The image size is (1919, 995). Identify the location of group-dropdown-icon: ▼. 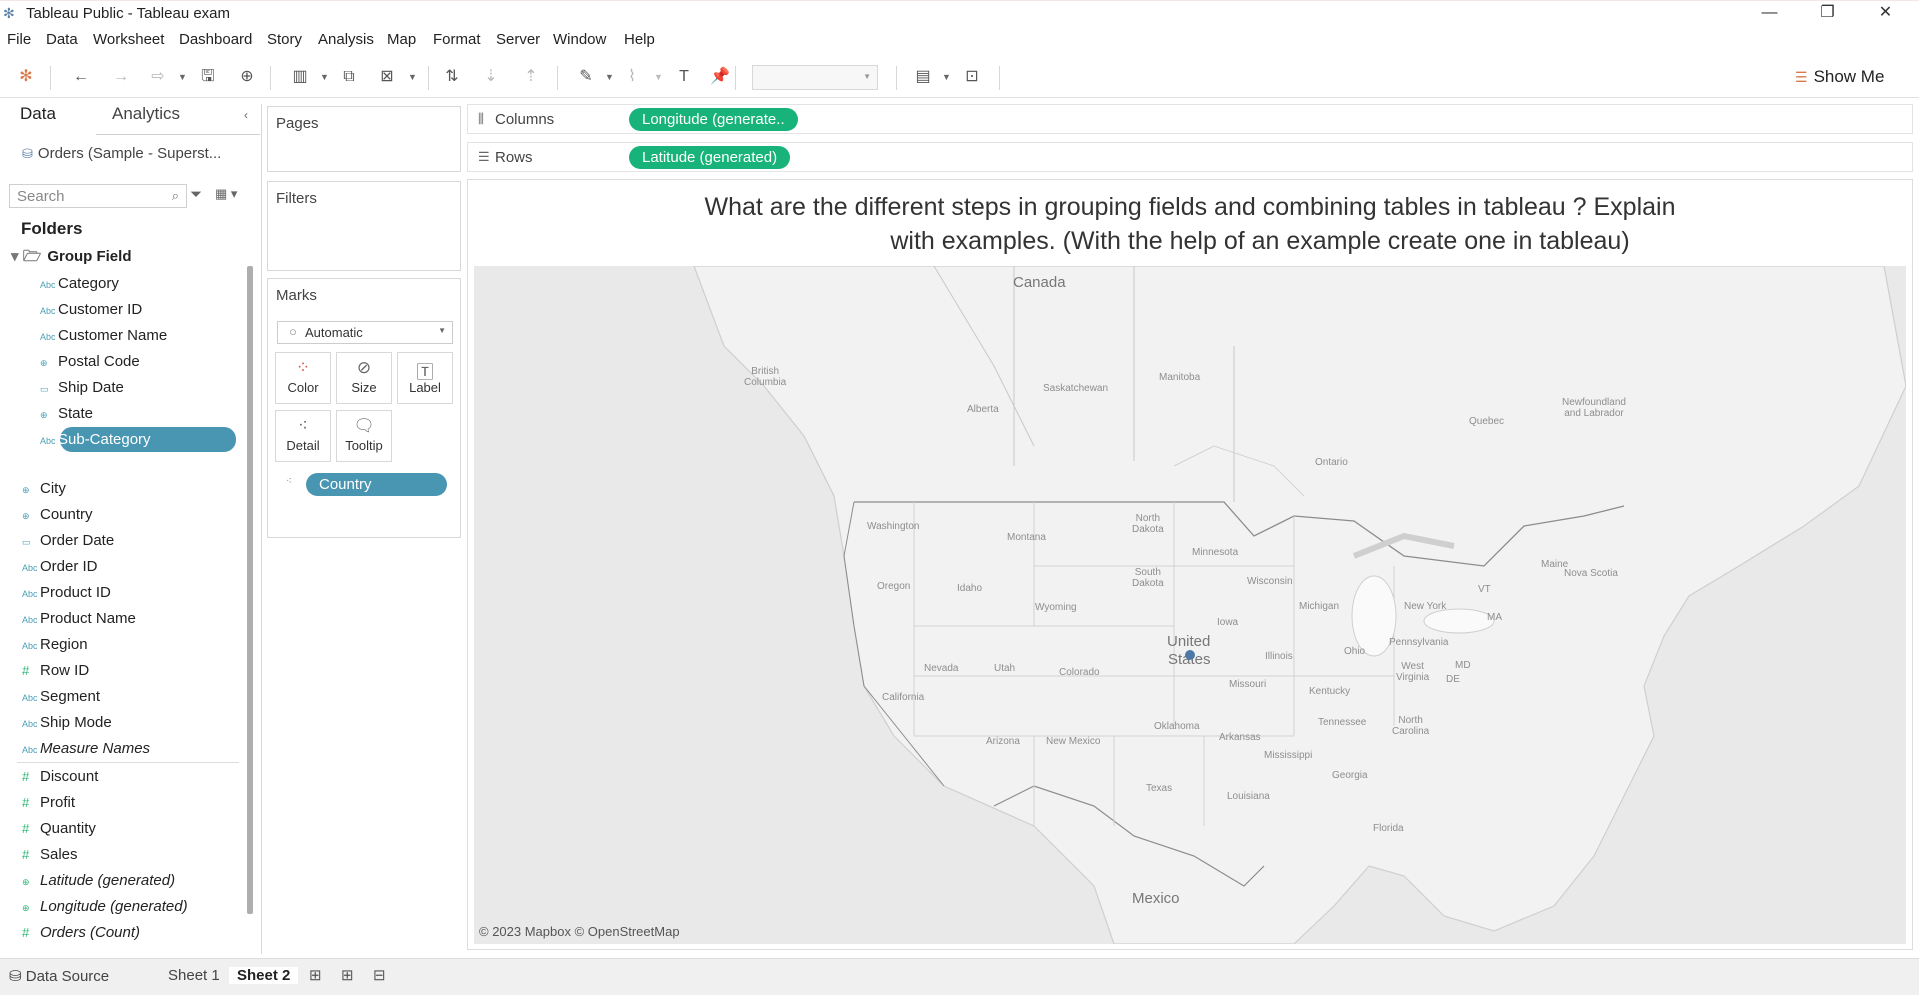
(658, 77).